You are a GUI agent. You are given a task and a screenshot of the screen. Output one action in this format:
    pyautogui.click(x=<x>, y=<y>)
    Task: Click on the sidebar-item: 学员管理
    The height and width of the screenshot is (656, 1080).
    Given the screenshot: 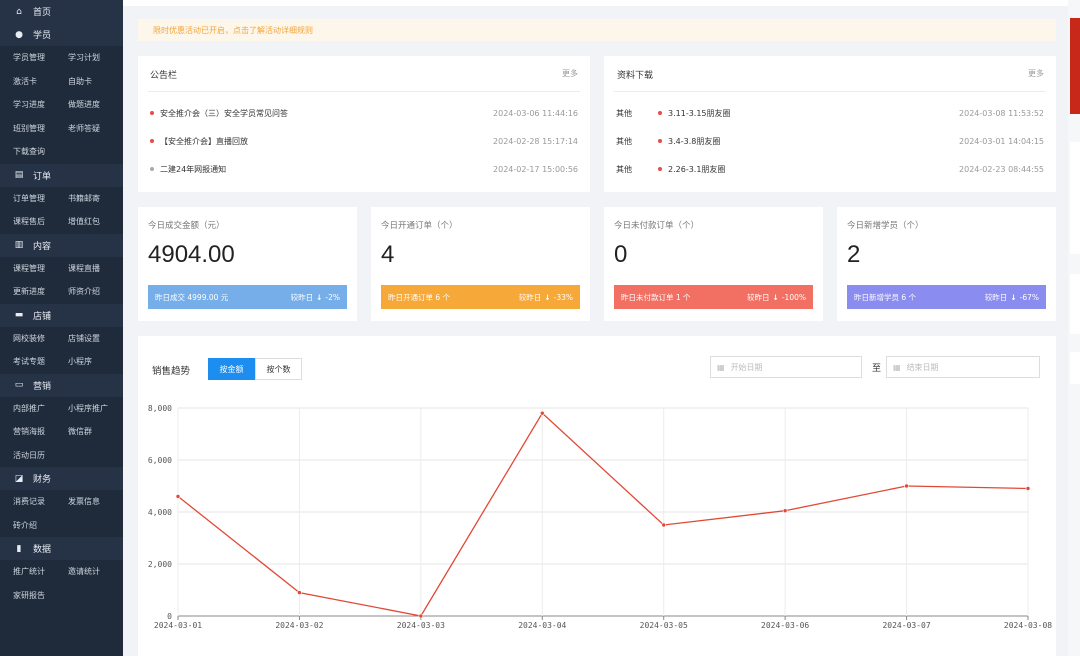 What is the action you would take?
    pyautogui.click(x=40, y=57)
    